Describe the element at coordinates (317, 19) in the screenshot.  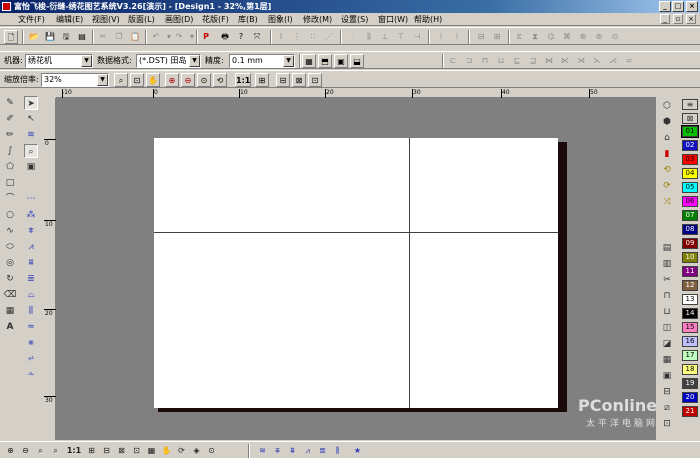
I see `menu-modify: 修改(M)` at that location.